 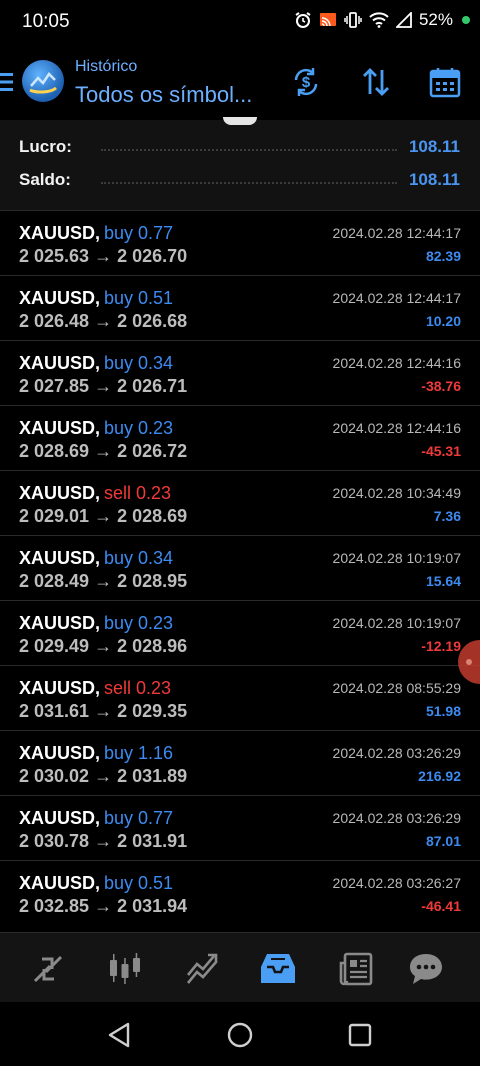 What do you see at coordinates (7, 82) in the screenshot?
I see `menu-icon` at bounding box center [7, 82].